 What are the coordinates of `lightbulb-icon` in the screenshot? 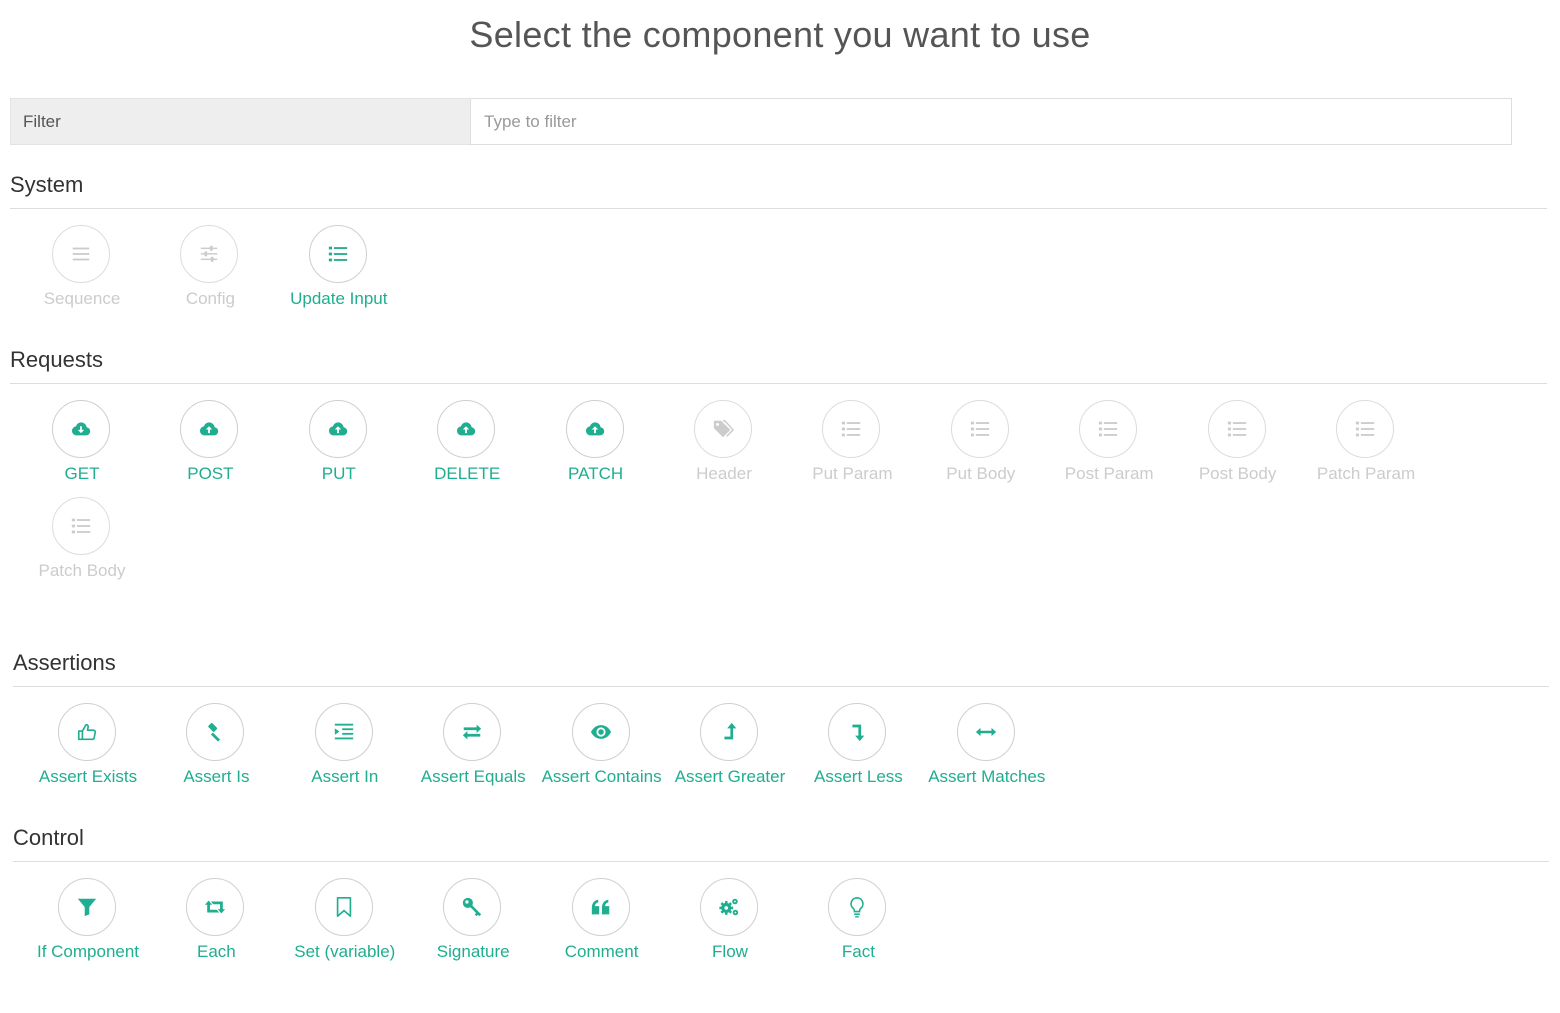 It's located at (857, 907).